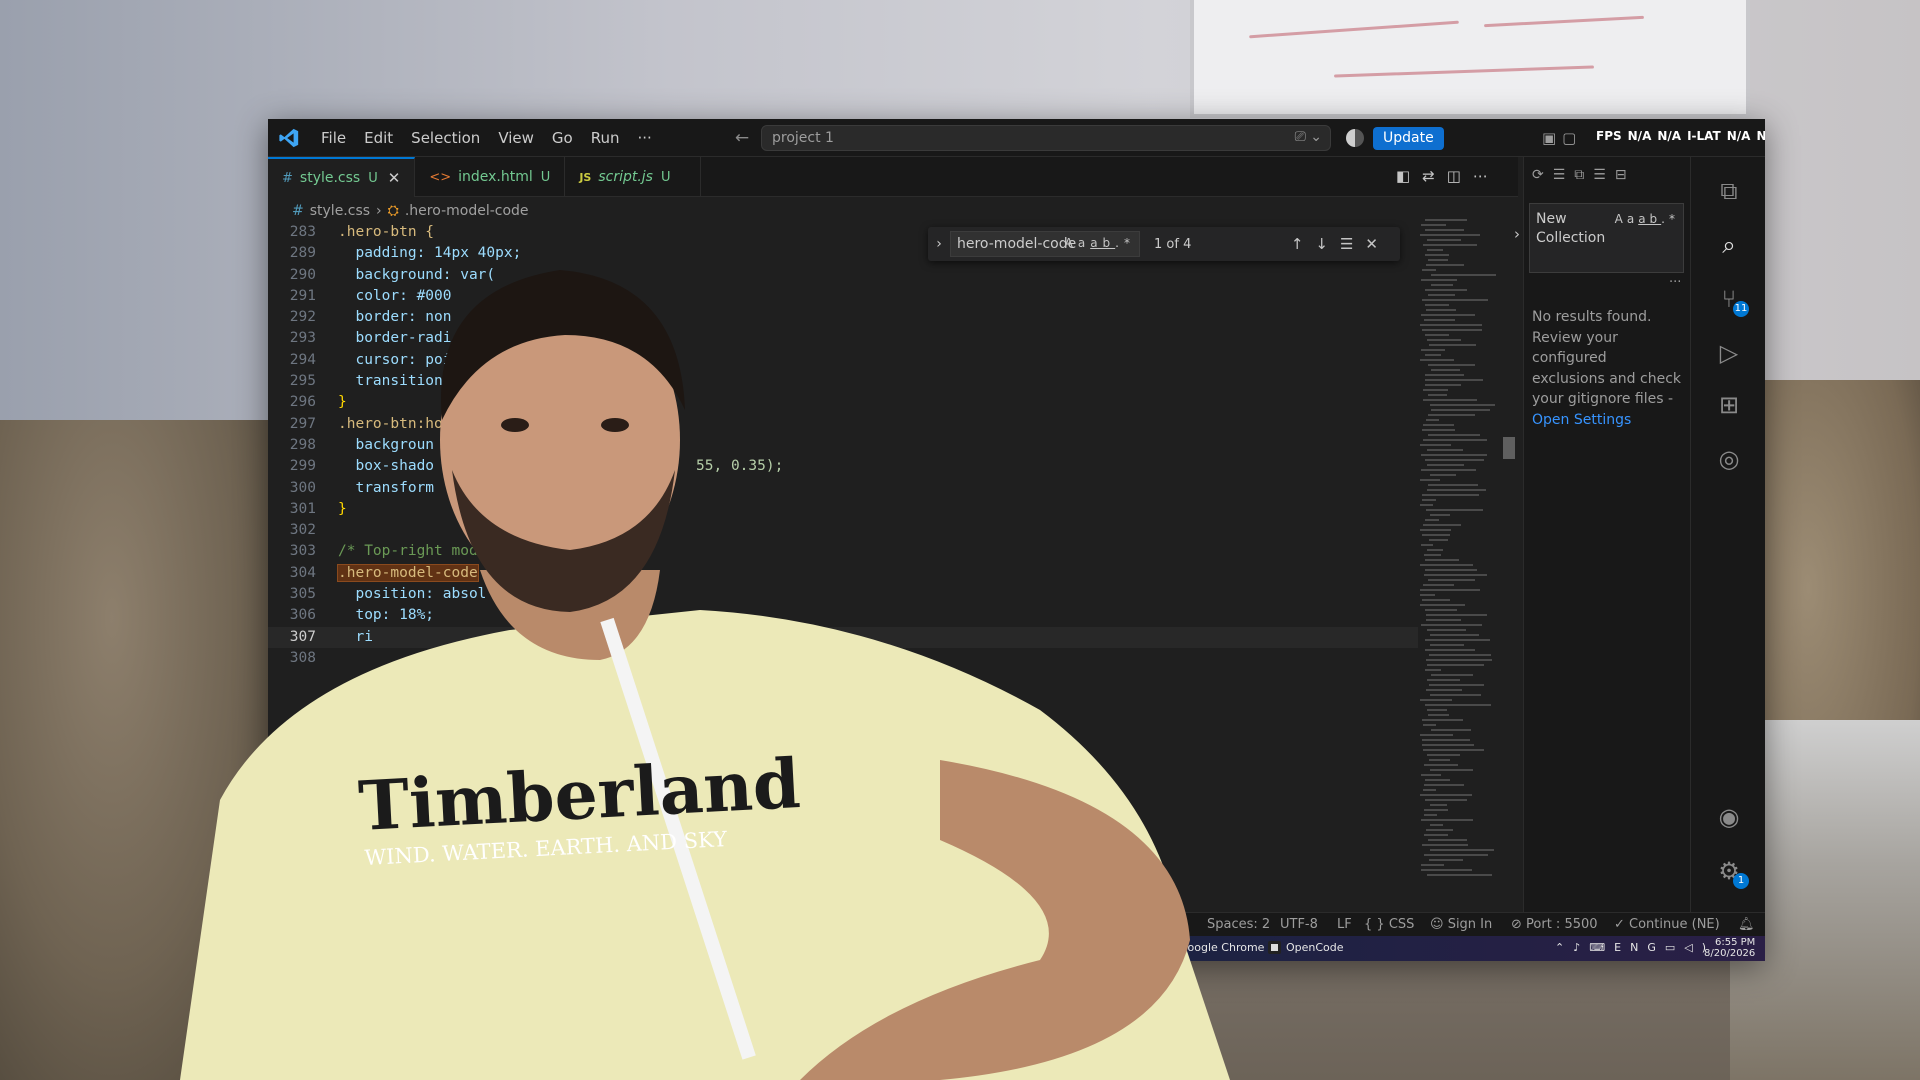  What do you see at coordinates (1389, 924) in the screenshot?
I see `status-language: { } CSS` at bounding box center [1389, 924].